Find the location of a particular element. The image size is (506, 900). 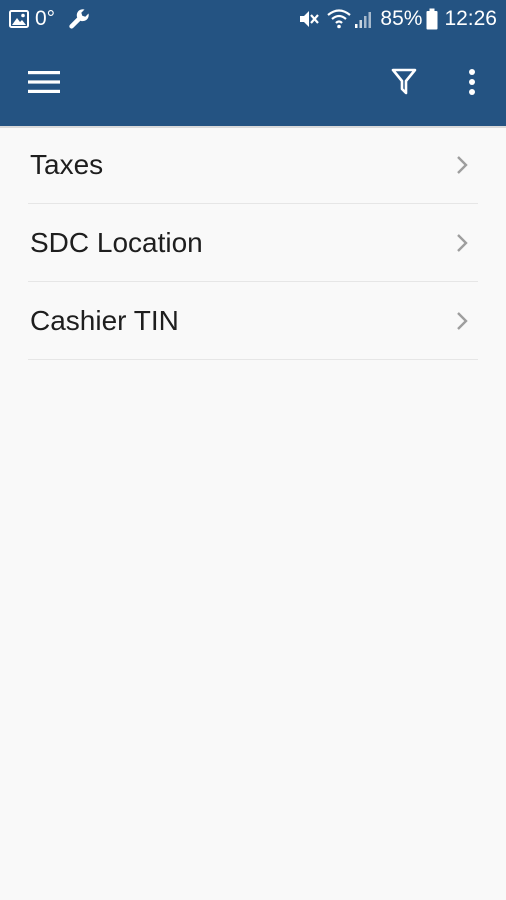

list-item-label: Cashier TIN is located at coordinates (104, 320).